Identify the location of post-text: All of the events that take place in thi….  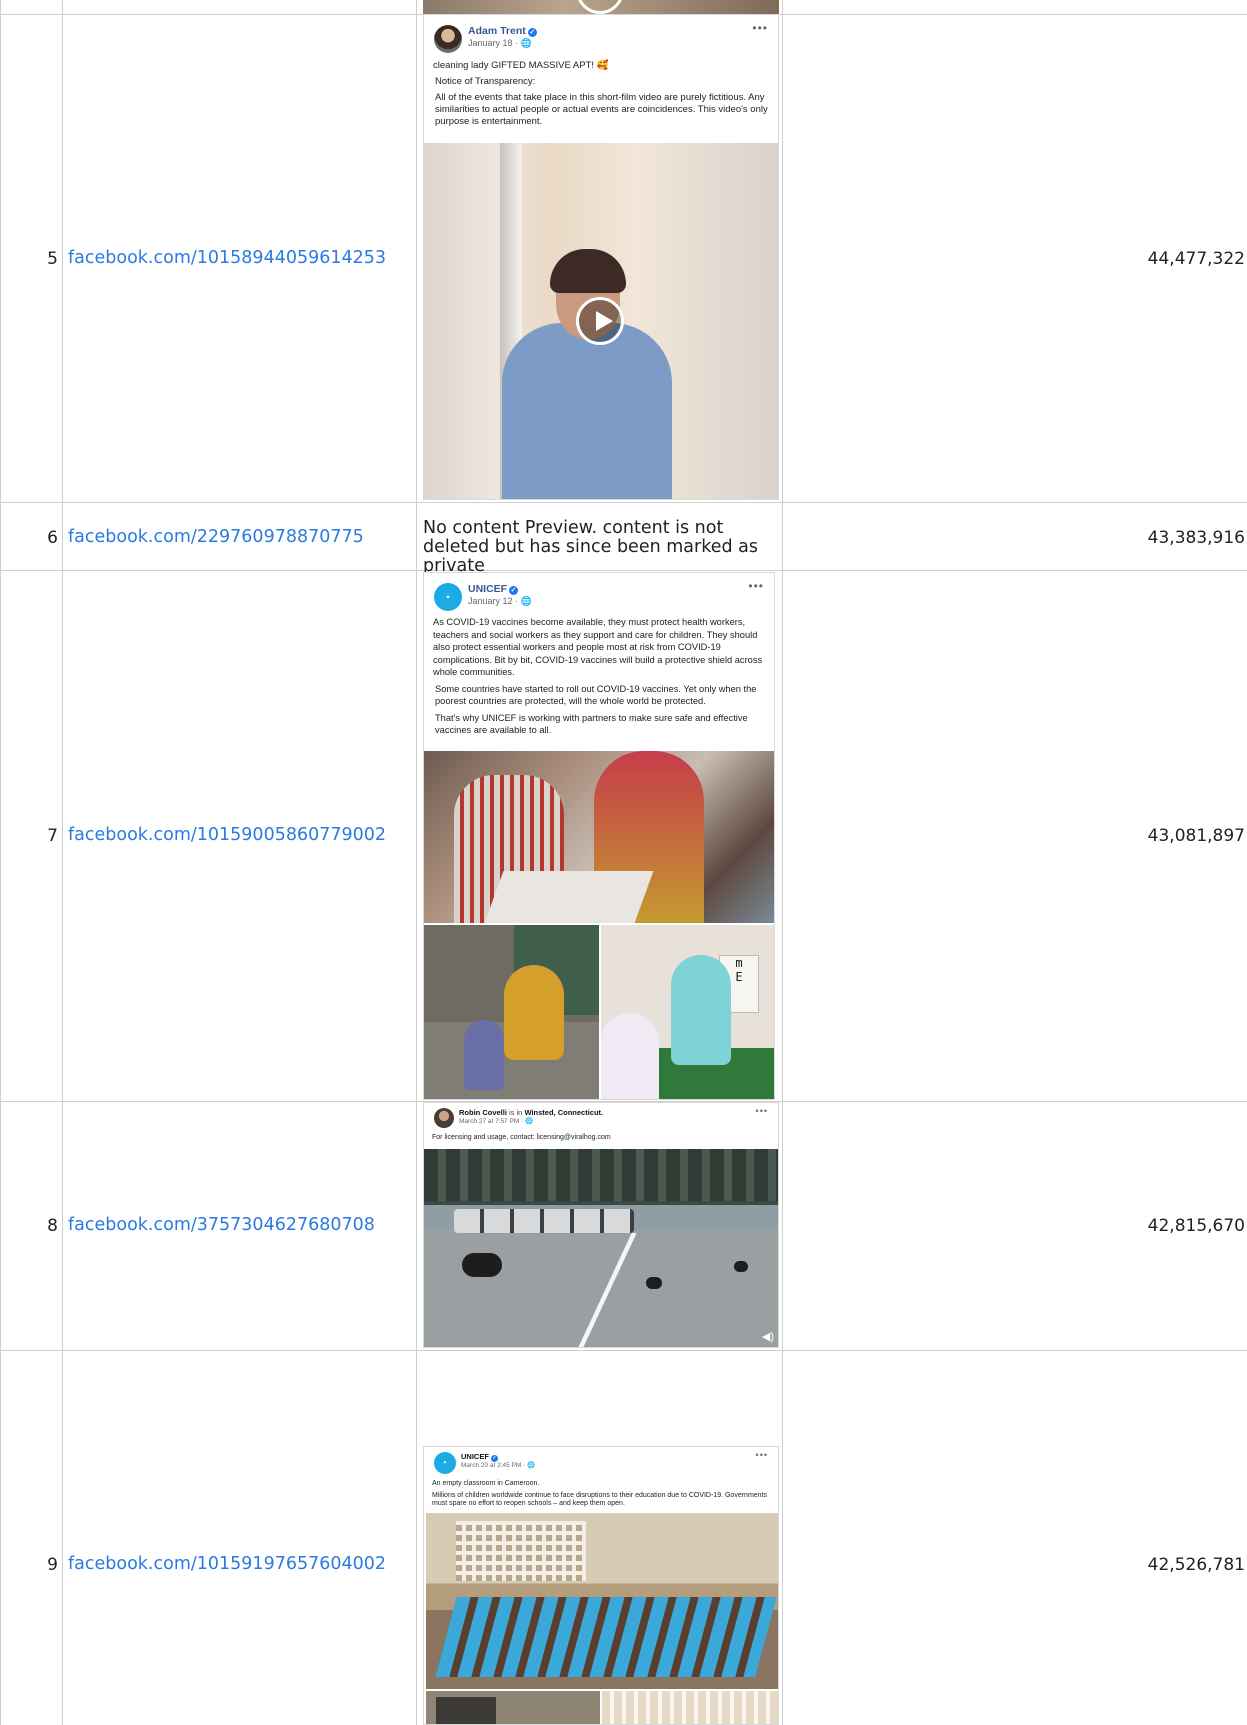
(601, 109).